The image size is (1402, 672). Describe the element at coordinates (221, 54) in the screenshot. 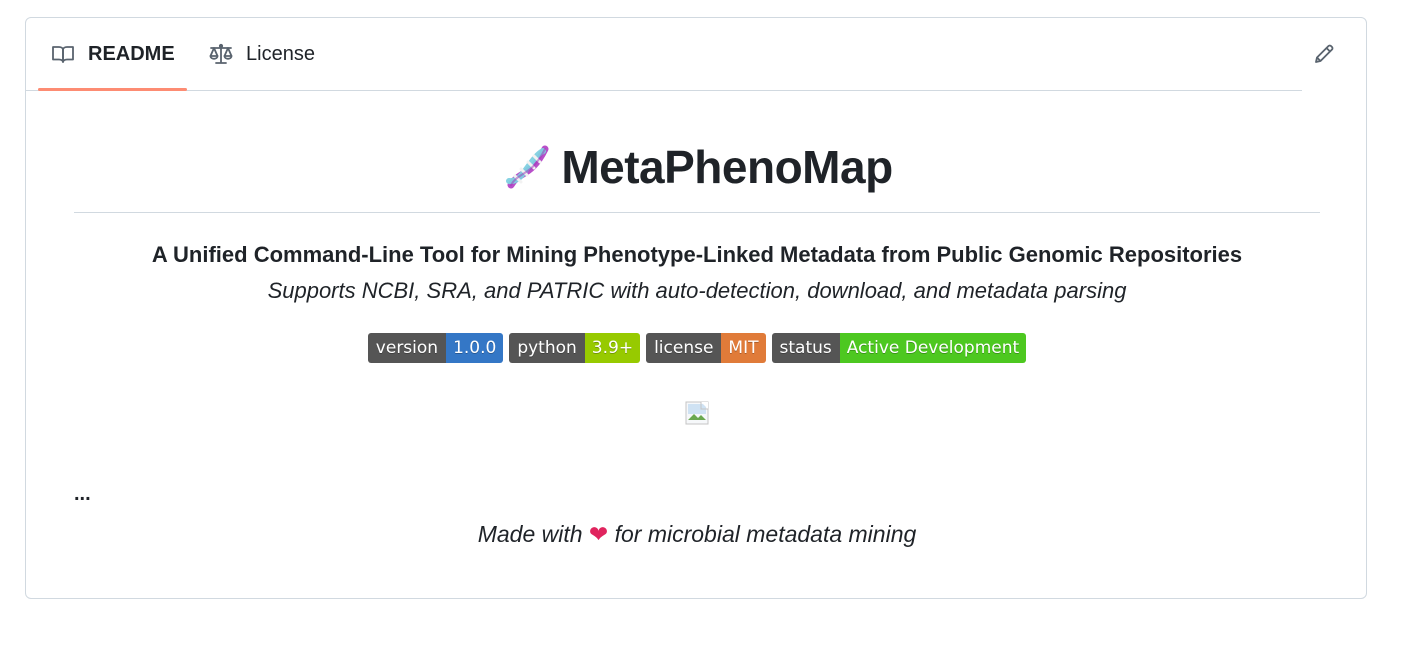

I see `scale-icon` at that location.